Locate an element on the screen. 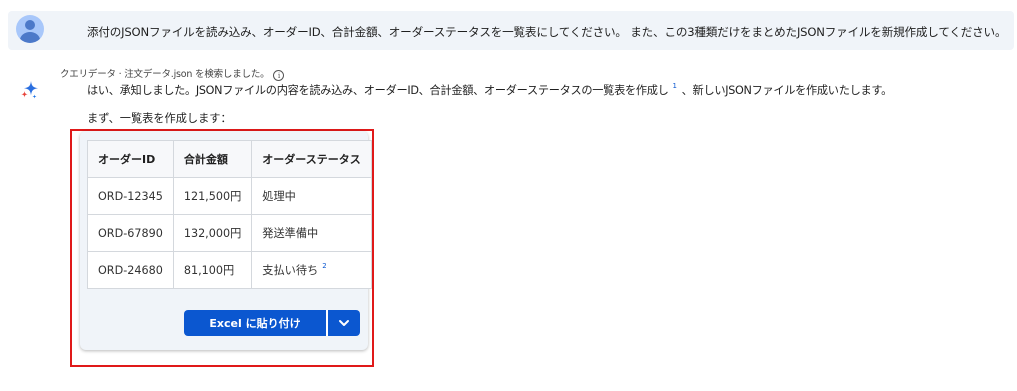  cell-order-status: 処理中 is located at coordinates (311, 196).